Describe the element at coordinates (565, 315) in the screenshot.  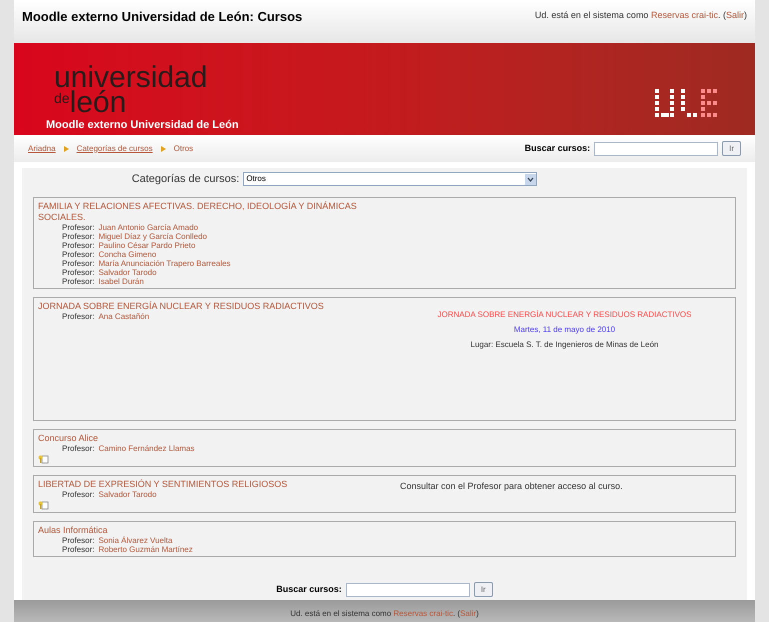
I see `summary-text: JORNADA SOBRE ENERGÍA NUCLEAR Y RESIDUOS RADIACTIVOS` at that location.